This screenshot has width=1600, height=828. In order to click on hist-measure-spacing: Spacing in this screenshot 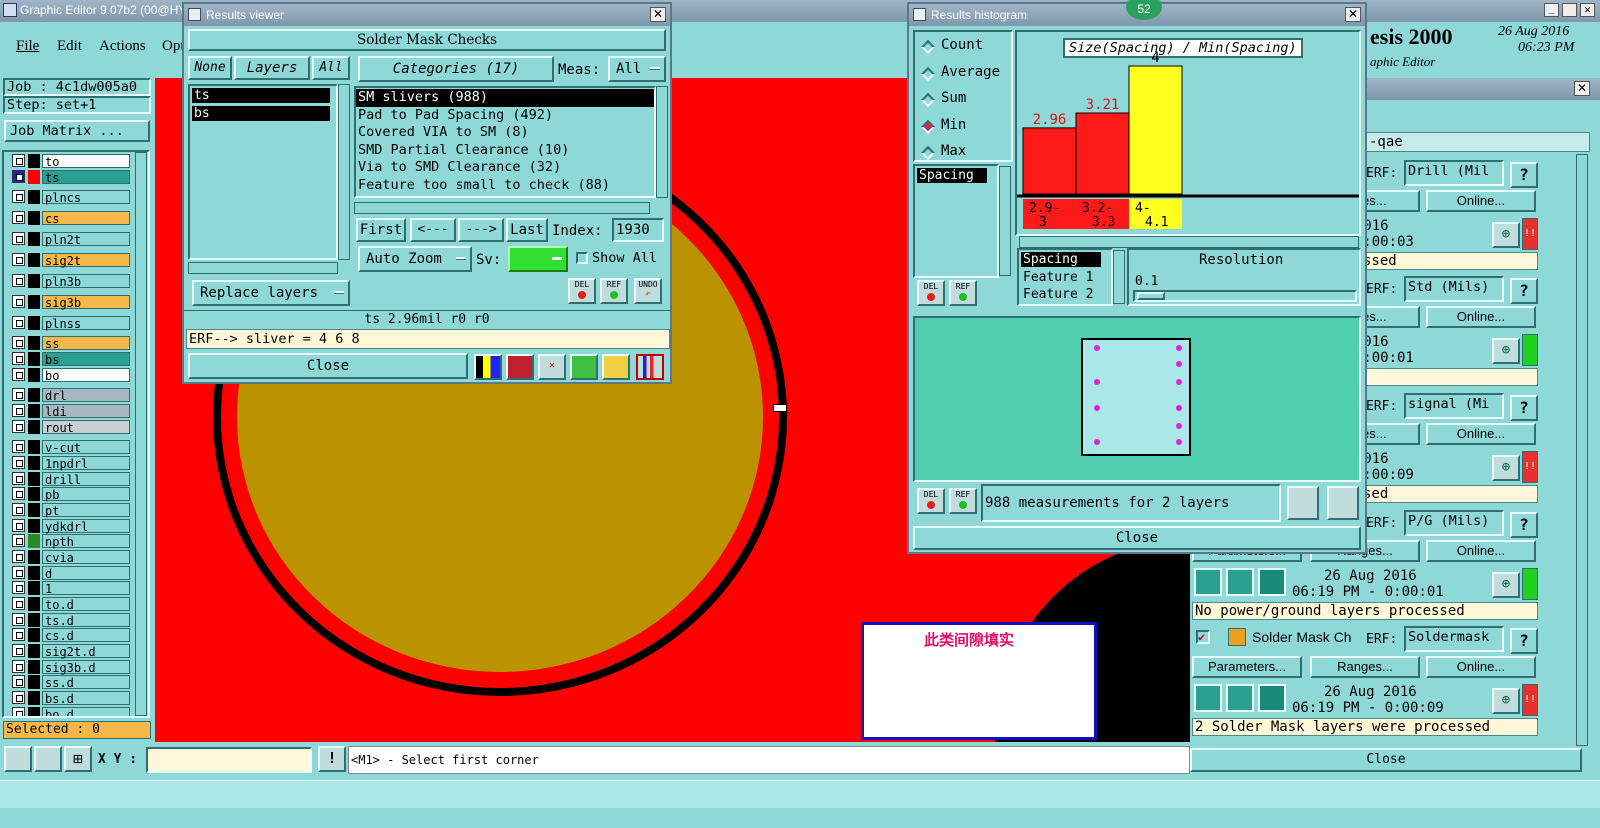, I will do `click(952, 175)`.